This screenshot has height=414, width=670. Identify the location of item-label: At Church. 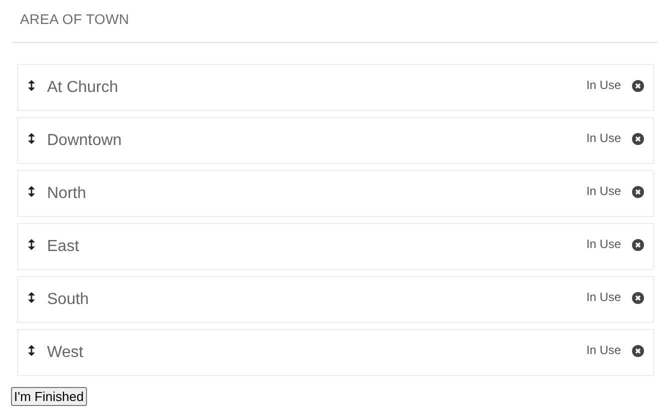
(83, 87).